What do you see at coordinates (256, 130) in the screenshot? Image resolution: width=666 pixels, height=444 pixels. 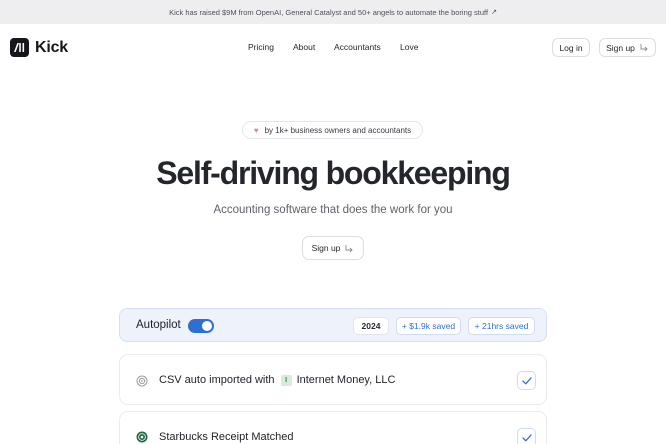 I see `heart-icon: ♥` at bounding box center [256, 130].